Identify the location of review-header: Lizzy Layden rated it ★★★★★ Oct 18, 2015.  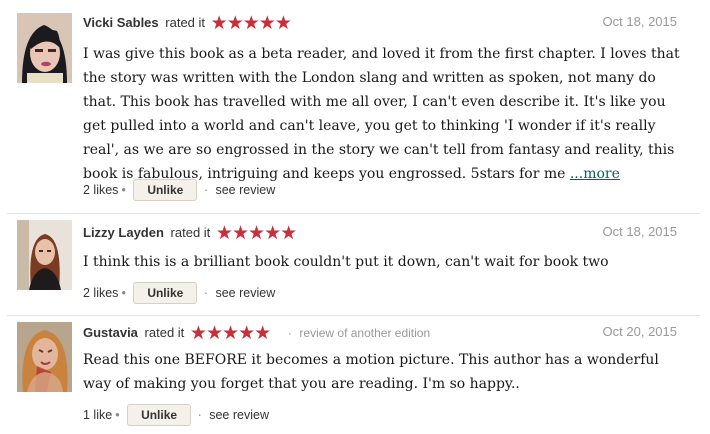
(391, 233).